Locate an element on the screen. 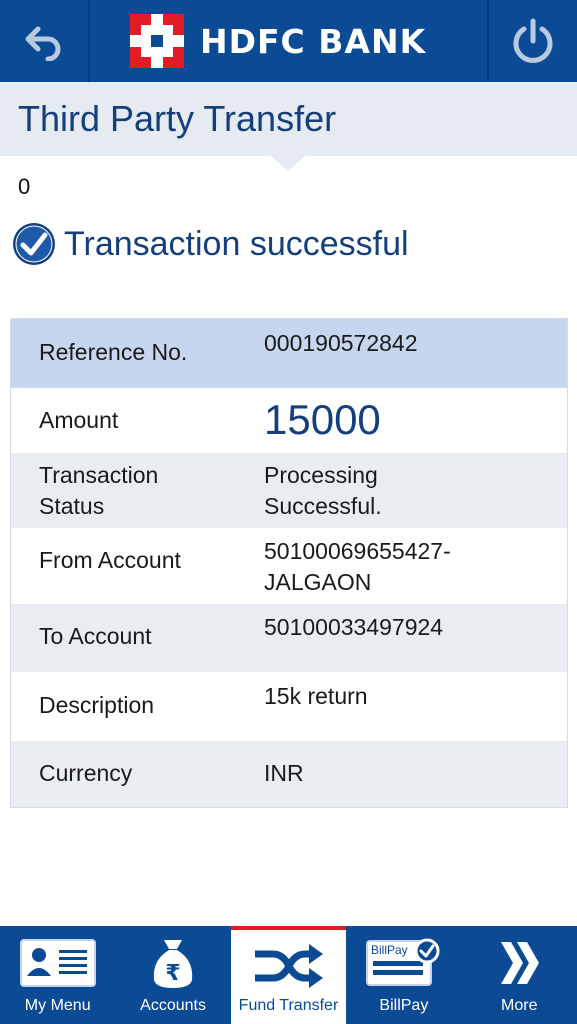 This screenshot has width=577, height=1024. hdfc-logo: HDFC BANK is located at coordinates (278, 41).